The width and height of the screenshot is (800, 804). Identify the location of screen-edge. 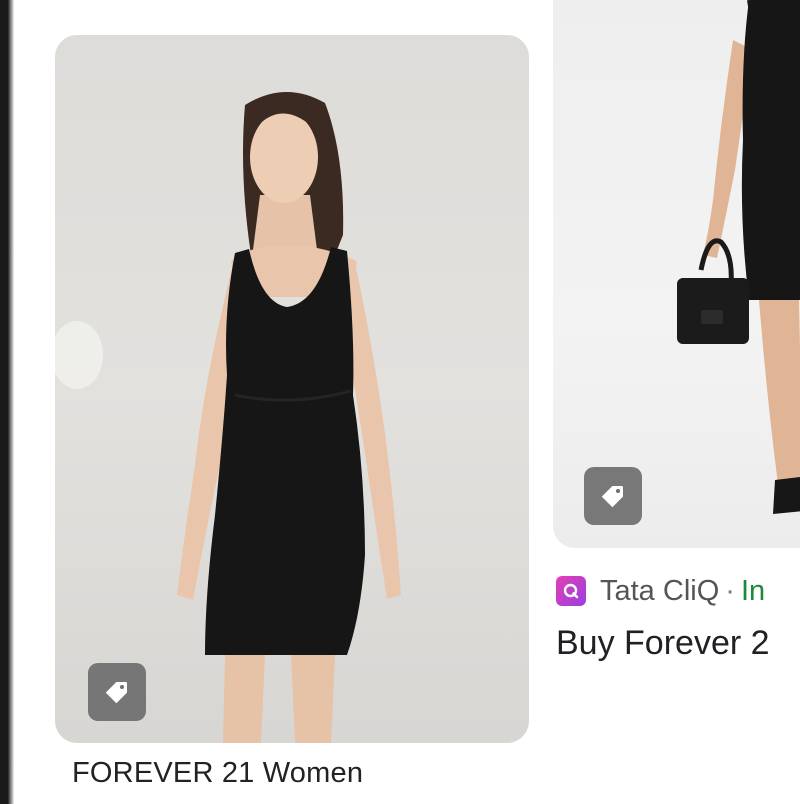
(7, 402).